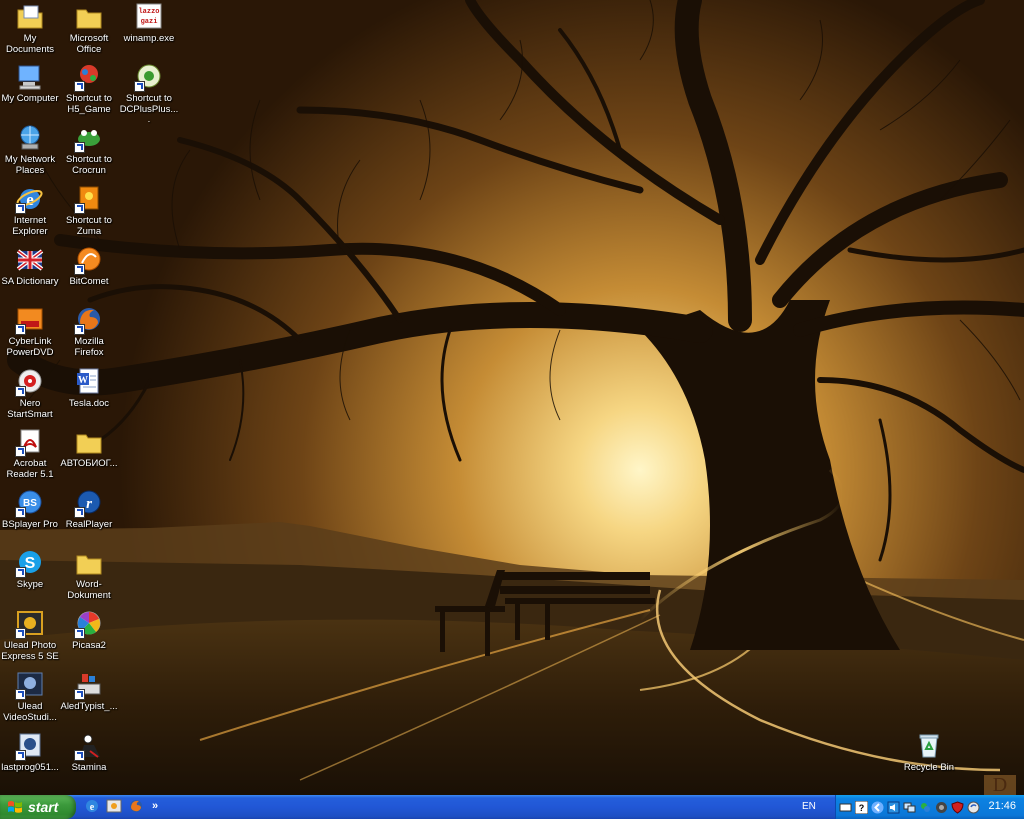 The height and width of the screenshot is (819, 1024). Describe the element at coordinates (114, 806) in the screenshot. I see `show-desktop-quicklaunch-icon` at that location.